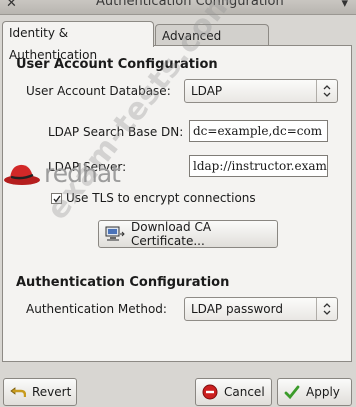  What do you see at coordinates (261, 91) in the screenshot?
I see `user-account-database-select: LDAP` at bounding box center [261, 91].